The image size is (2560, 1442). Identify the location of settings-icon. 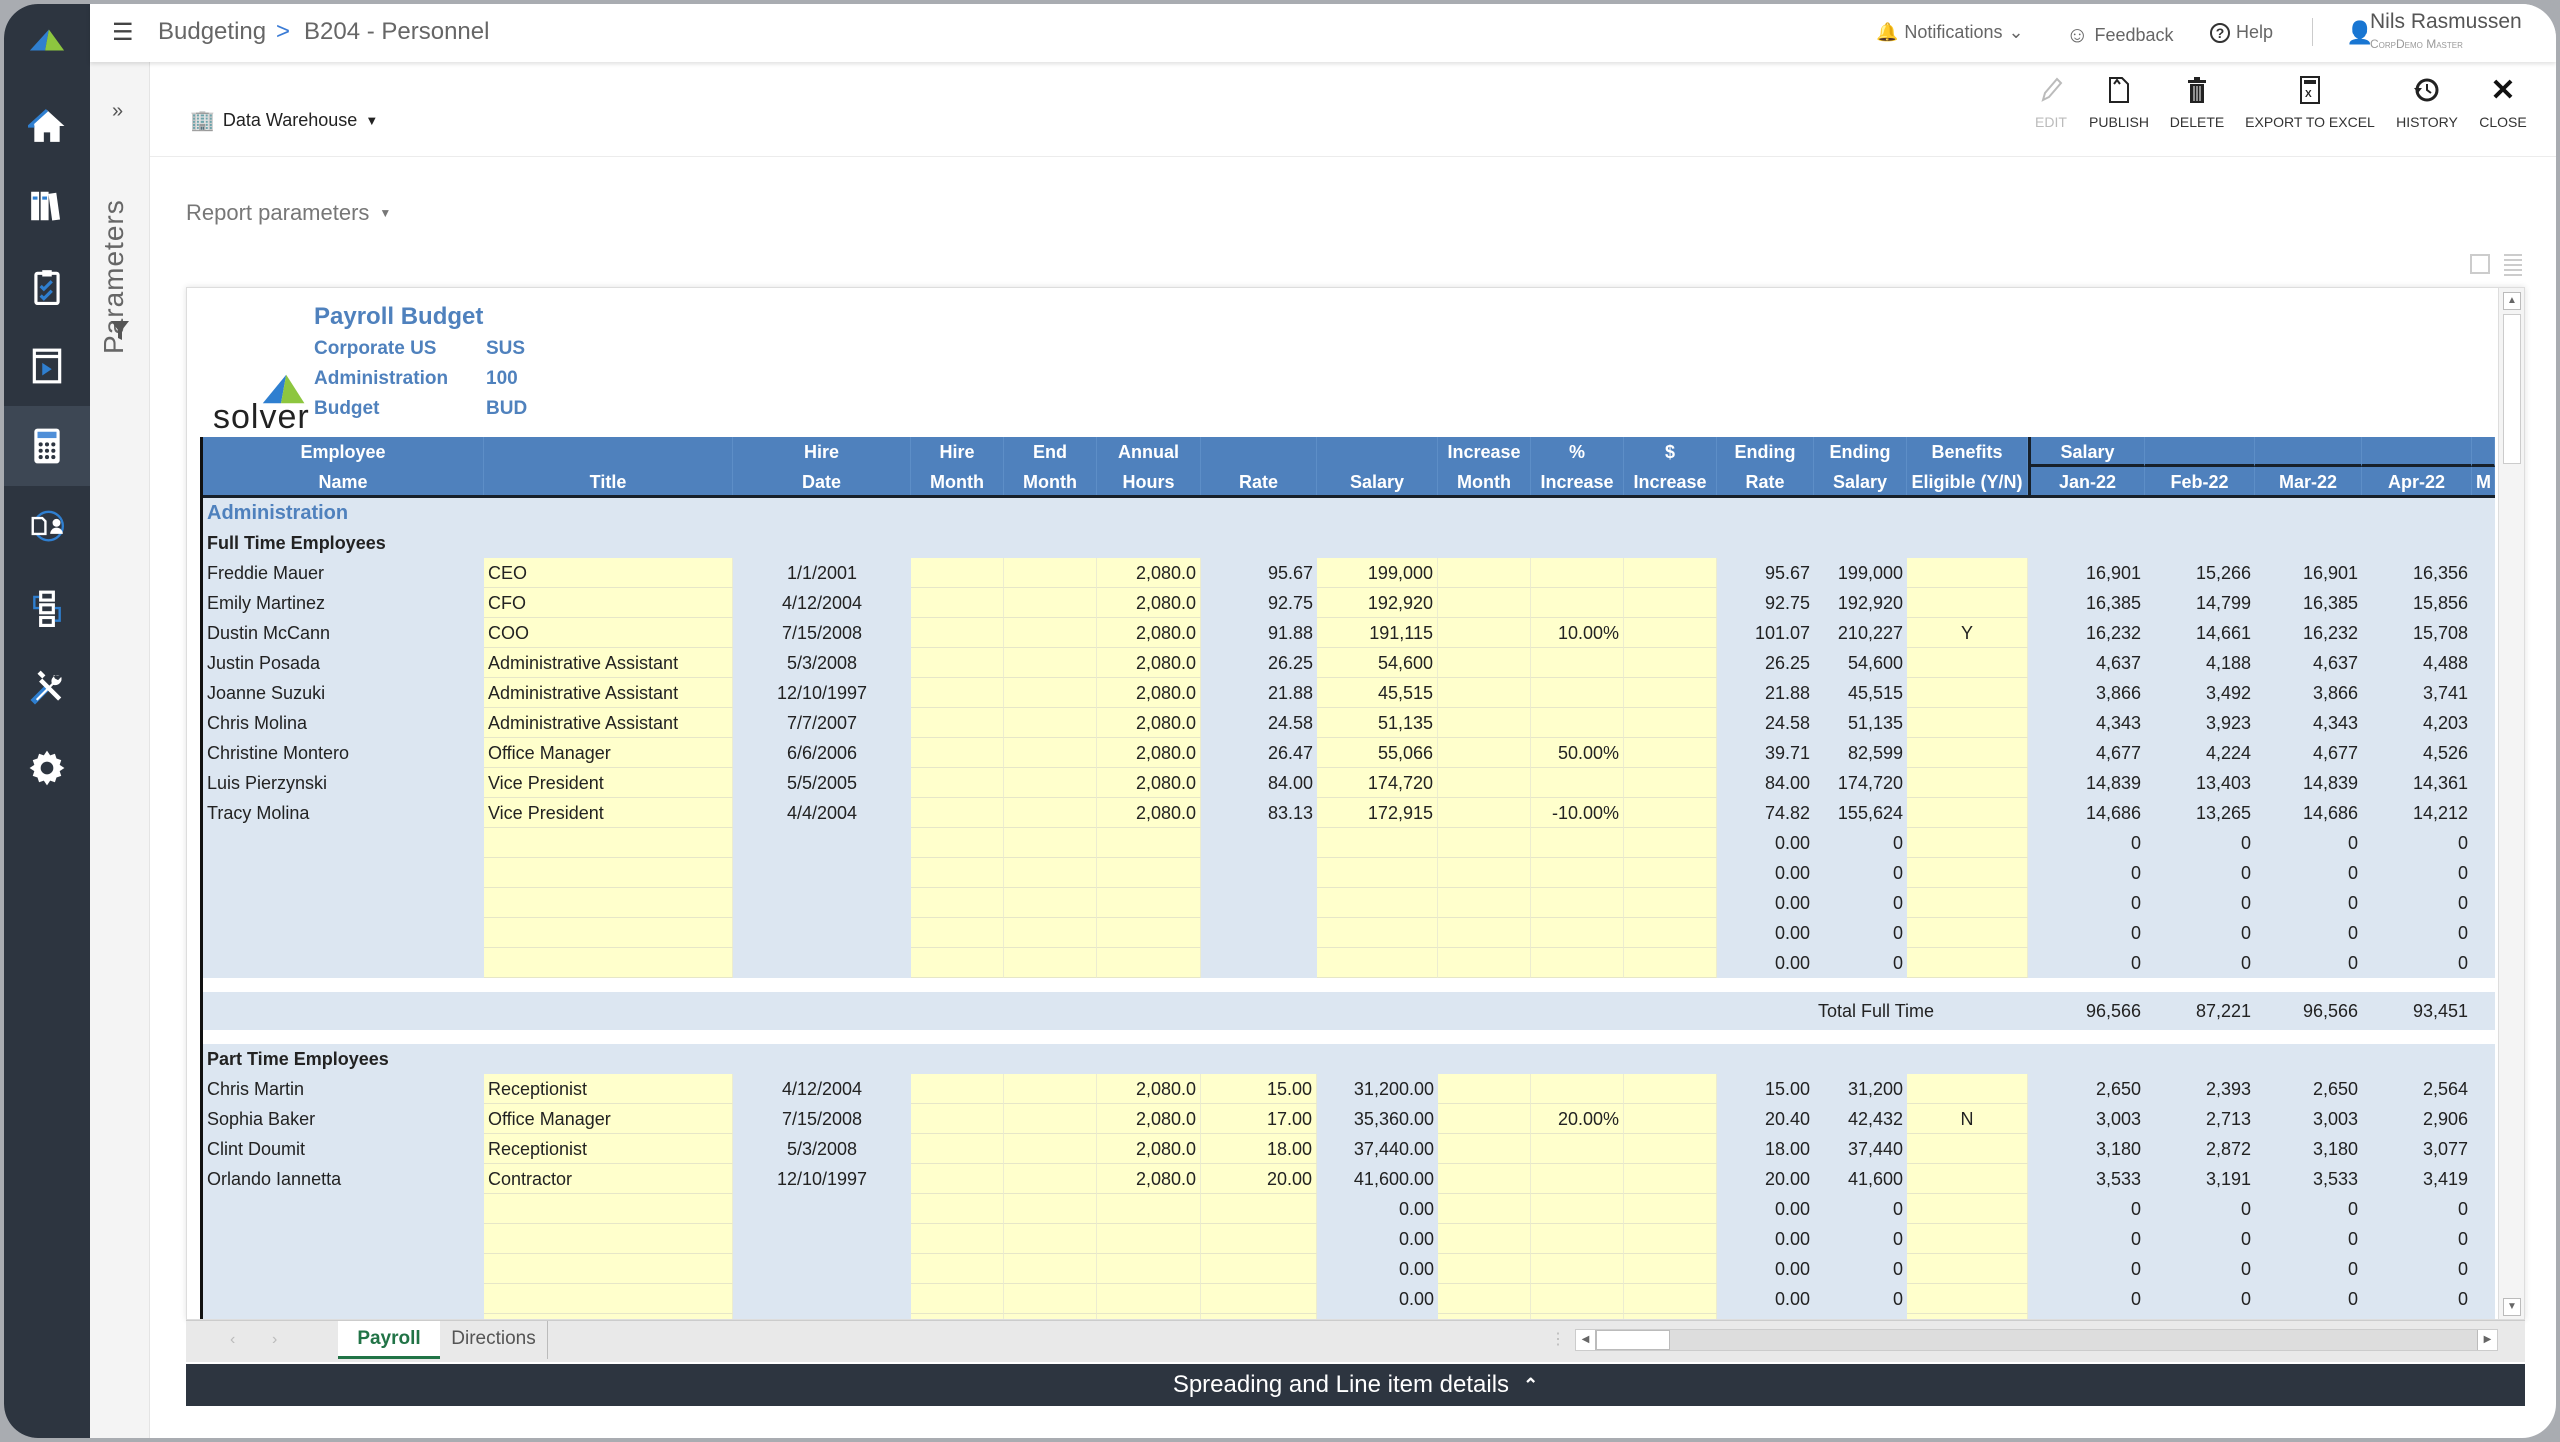
(47, 768).